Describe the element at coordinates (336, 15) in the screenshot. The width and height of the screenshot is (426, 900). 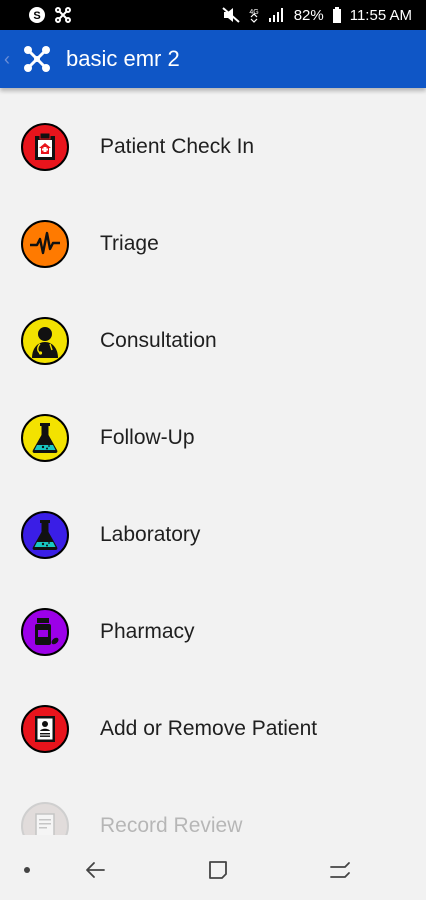
I see `battery-icon` at that location.